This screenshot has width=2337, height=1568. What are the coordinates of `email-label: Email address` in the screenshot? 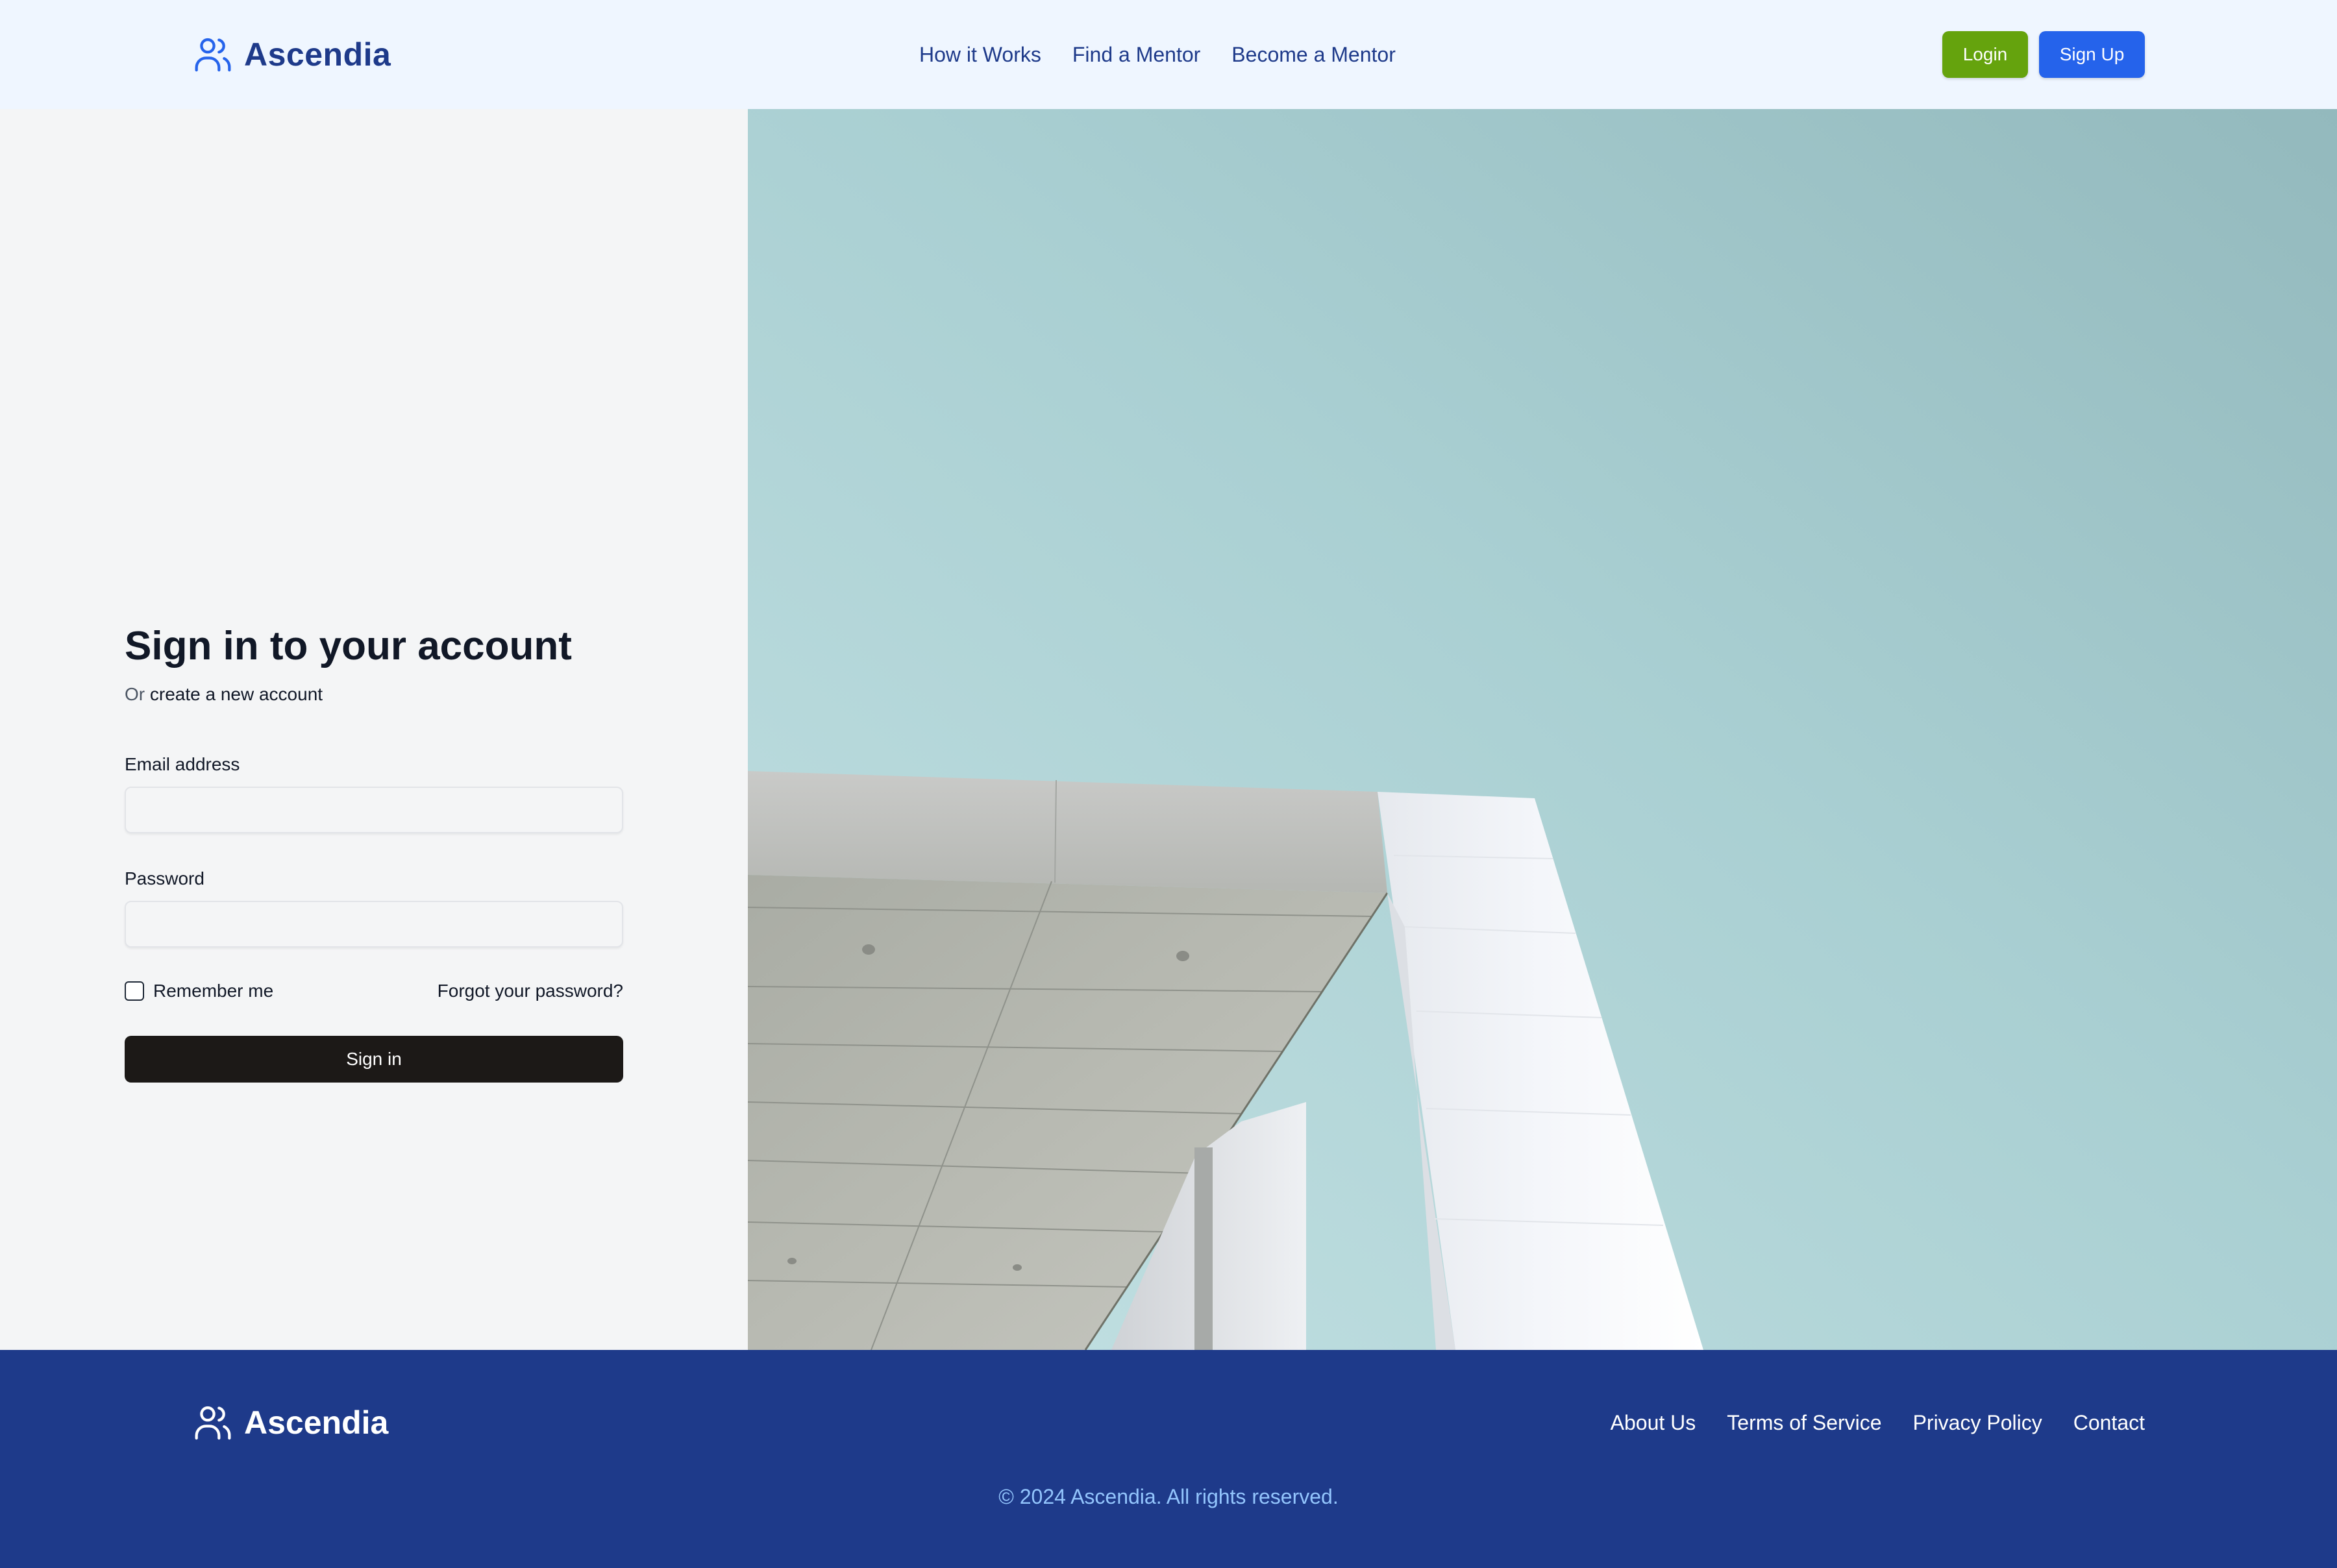 It's located at (182, 764).